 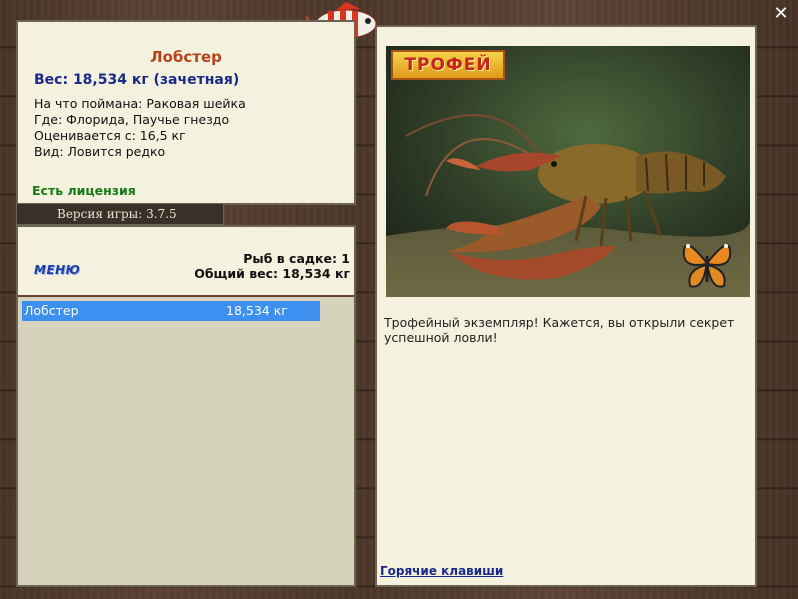 I want to click on close-icon: ✕, so click(x=781, y=14).